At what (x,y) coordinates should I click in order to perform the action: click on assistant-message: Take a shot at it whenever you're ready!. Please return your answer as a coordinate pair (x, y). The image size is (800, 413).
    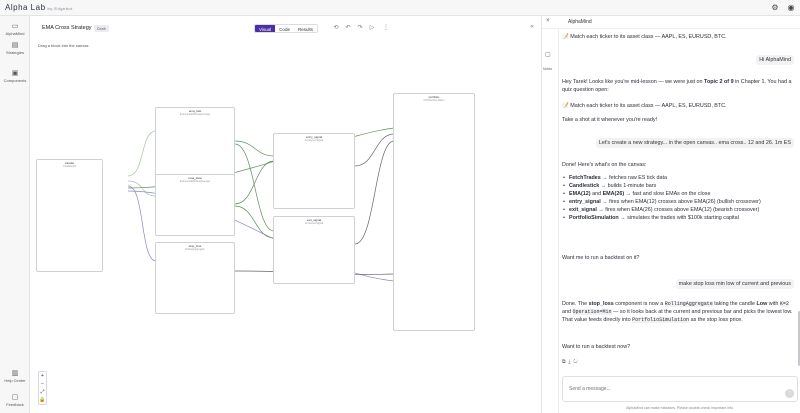
    Looking at the image, I should click on (610, 120).